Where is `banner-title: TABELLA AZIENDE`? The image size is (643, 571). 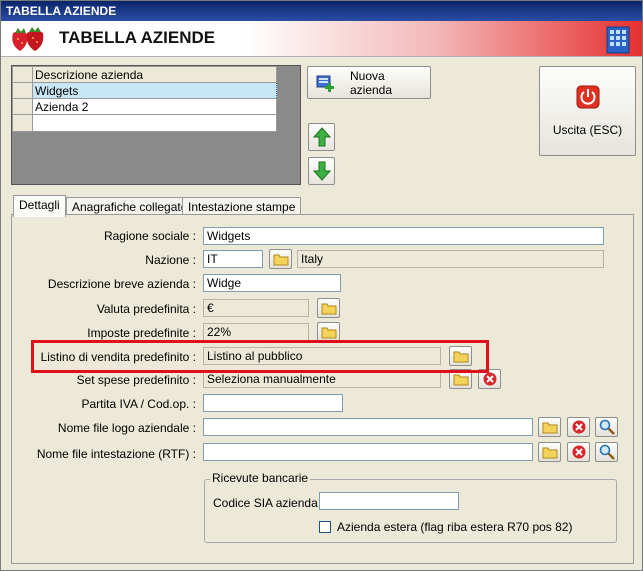
banner-title: TABELLA AZIENDE is located at coordinates (137, 37).